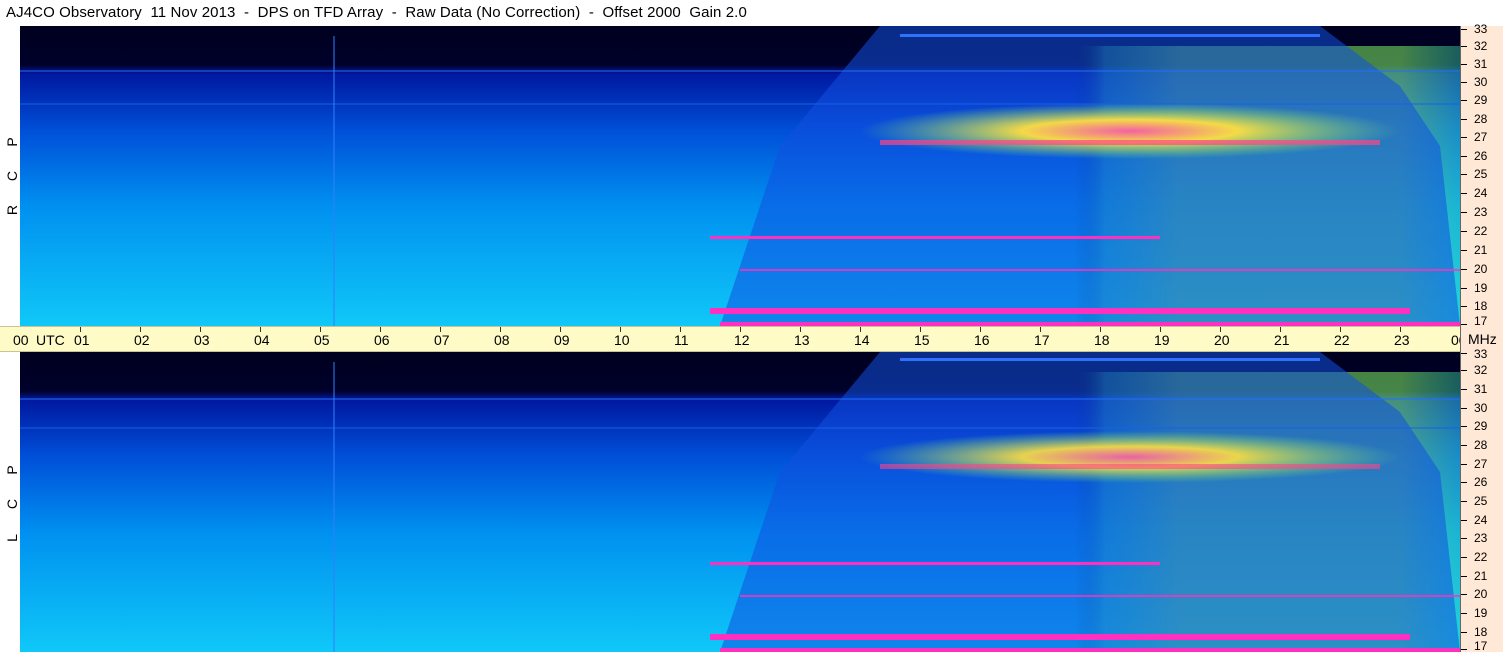 This screenshot has width=1503, height=672. Describe the element at coordinates (1481, 156) in the screenshot. I see `rcp-freq-26: 26` at that location.